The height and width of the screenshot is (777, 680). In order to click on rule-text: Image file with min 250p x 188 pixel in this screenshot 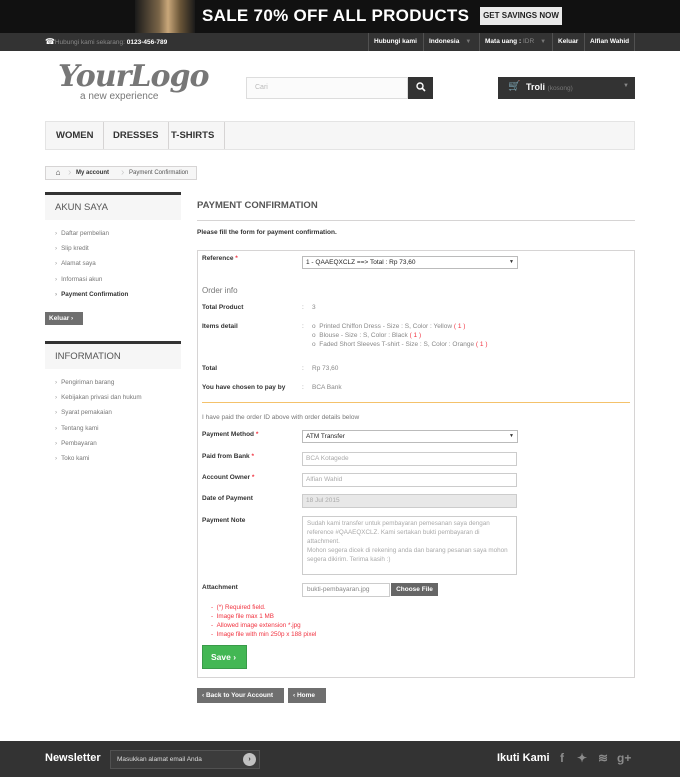, I will do `click(266, 634)`.